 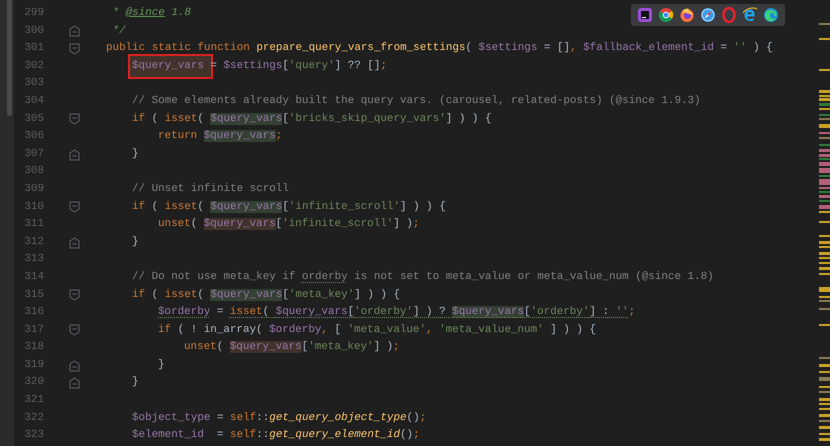 What do you see at coordinates (33, 31) in the screenshot?
I see `line-number: 300` at bounding box center [33, 31].